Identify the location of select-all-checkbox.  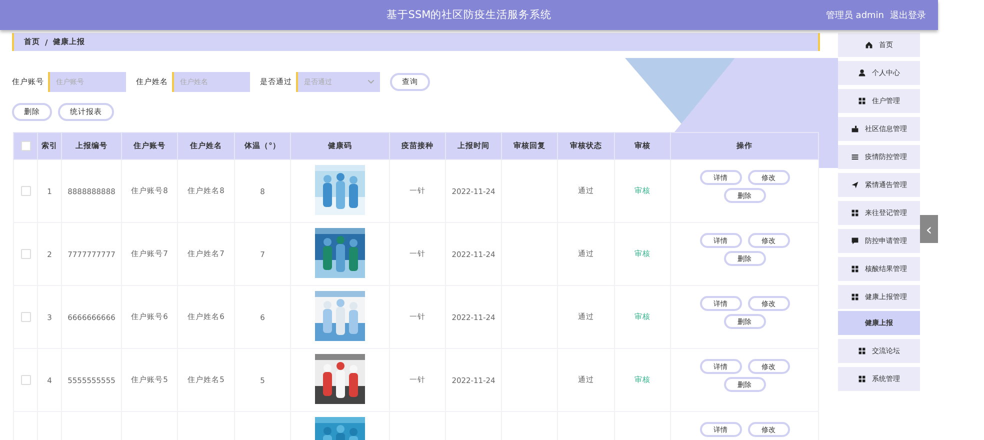
(25, 146).